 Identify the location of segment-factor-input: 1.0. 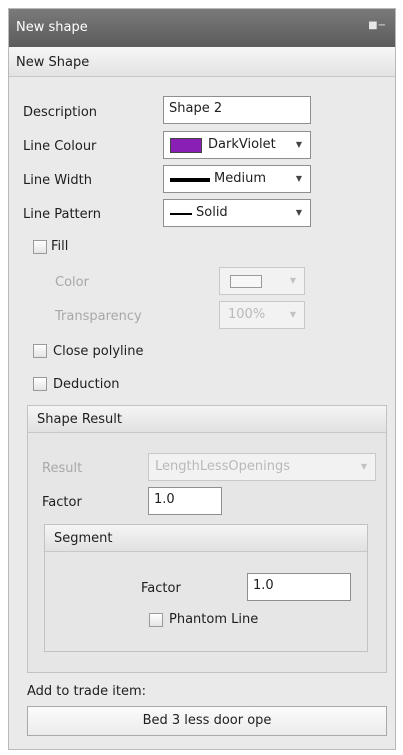
(299, 587).